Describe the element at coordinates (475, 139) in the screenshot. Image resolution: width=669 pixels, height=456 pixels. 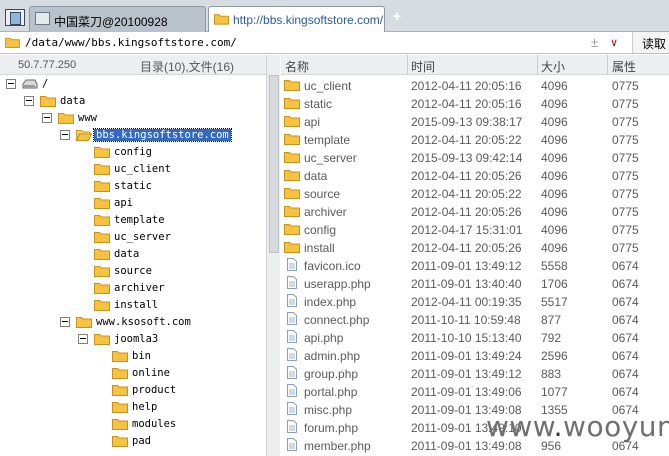
I see `file-row: template 2012-04-11 20:05:22 4096 0775` at that location.